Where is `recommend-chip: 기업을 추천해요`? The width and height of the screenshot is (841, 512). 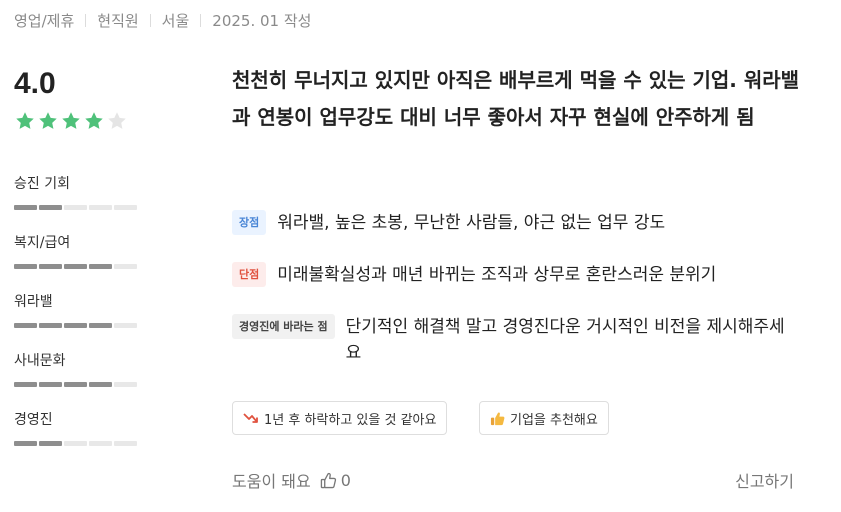 recommend-chip: 기업을 추천해요 is located at coordinates (544, 418).